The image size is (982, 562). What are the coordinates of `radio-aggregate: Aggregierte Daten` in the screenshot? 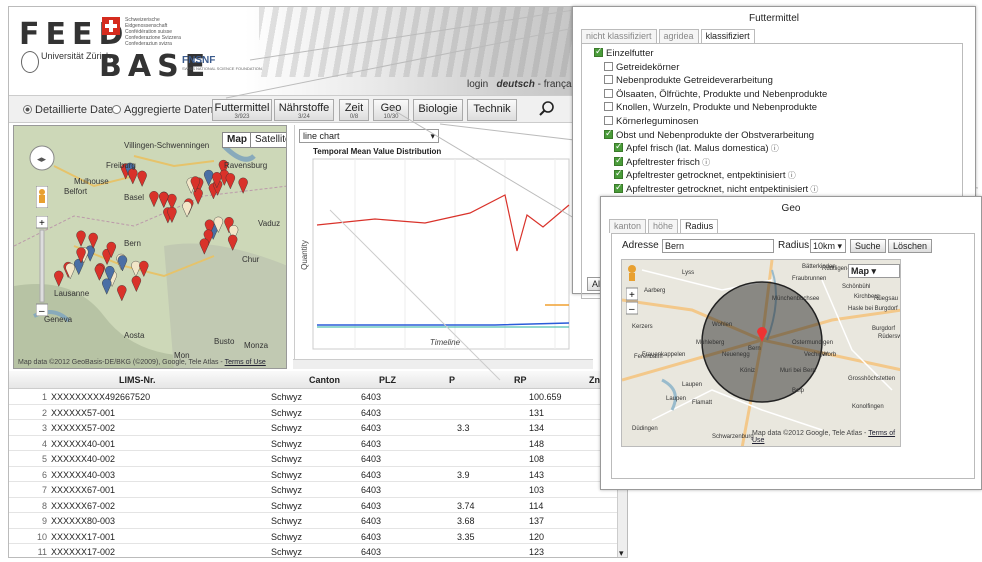 It's located at (162, 110).